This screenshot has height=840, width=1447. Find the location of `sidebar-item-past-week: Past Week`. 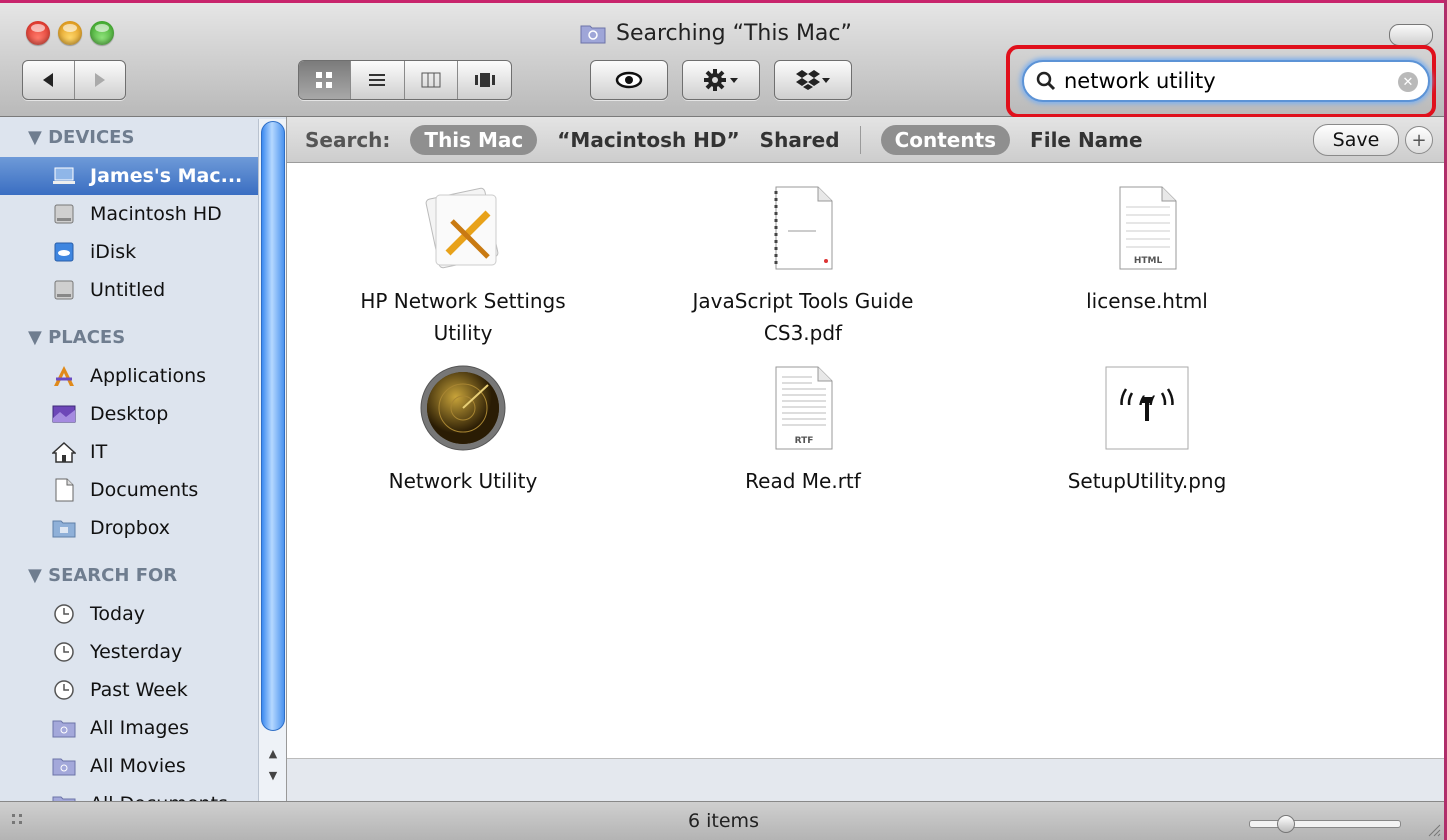

sidebar-item-past-week: Past Week is located at coordinates (143, 690).